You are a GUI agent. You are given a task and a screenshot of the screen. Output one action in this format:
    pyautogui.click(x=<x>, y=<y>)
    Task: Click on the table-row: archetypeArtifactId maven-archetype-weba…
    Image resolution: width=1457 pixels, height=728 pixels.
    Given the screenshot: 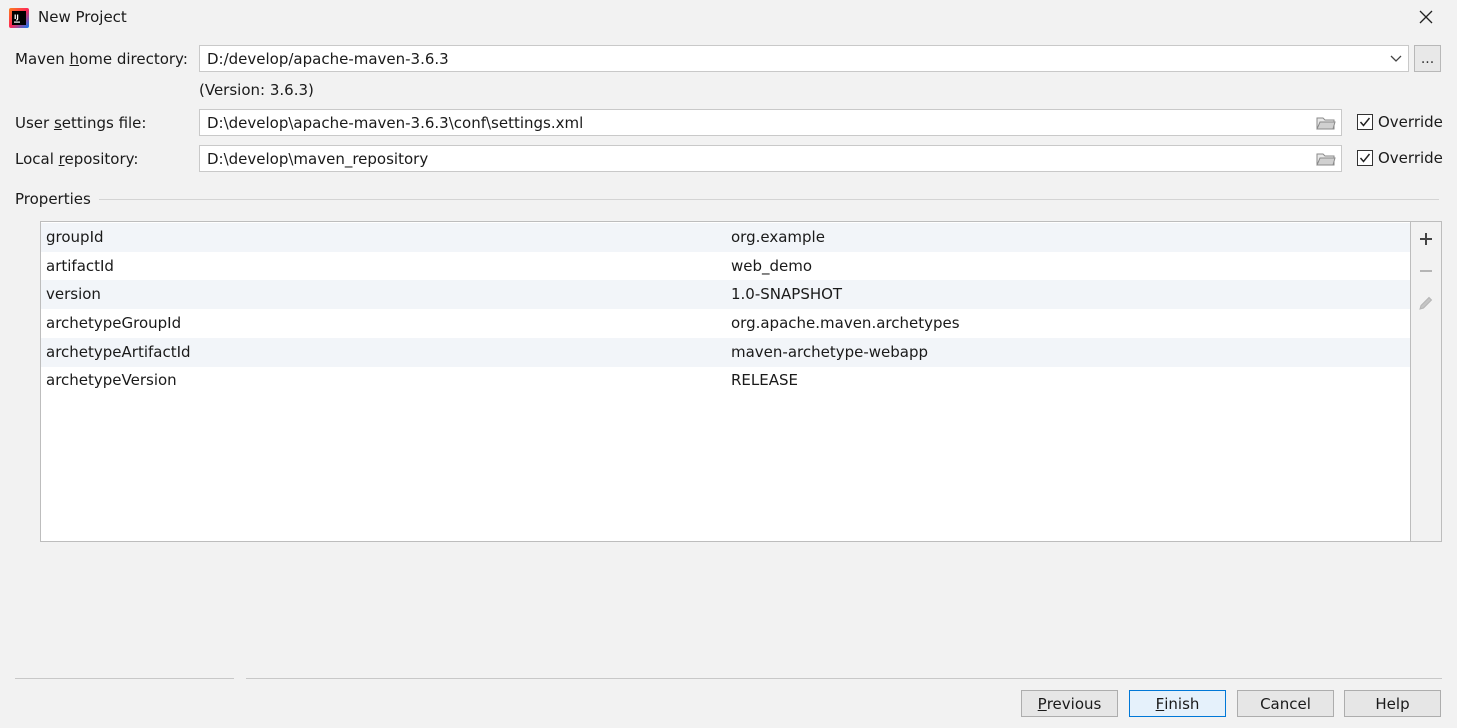 What is the action you would take?
    pyautogui.click(x=725, y=352)
    